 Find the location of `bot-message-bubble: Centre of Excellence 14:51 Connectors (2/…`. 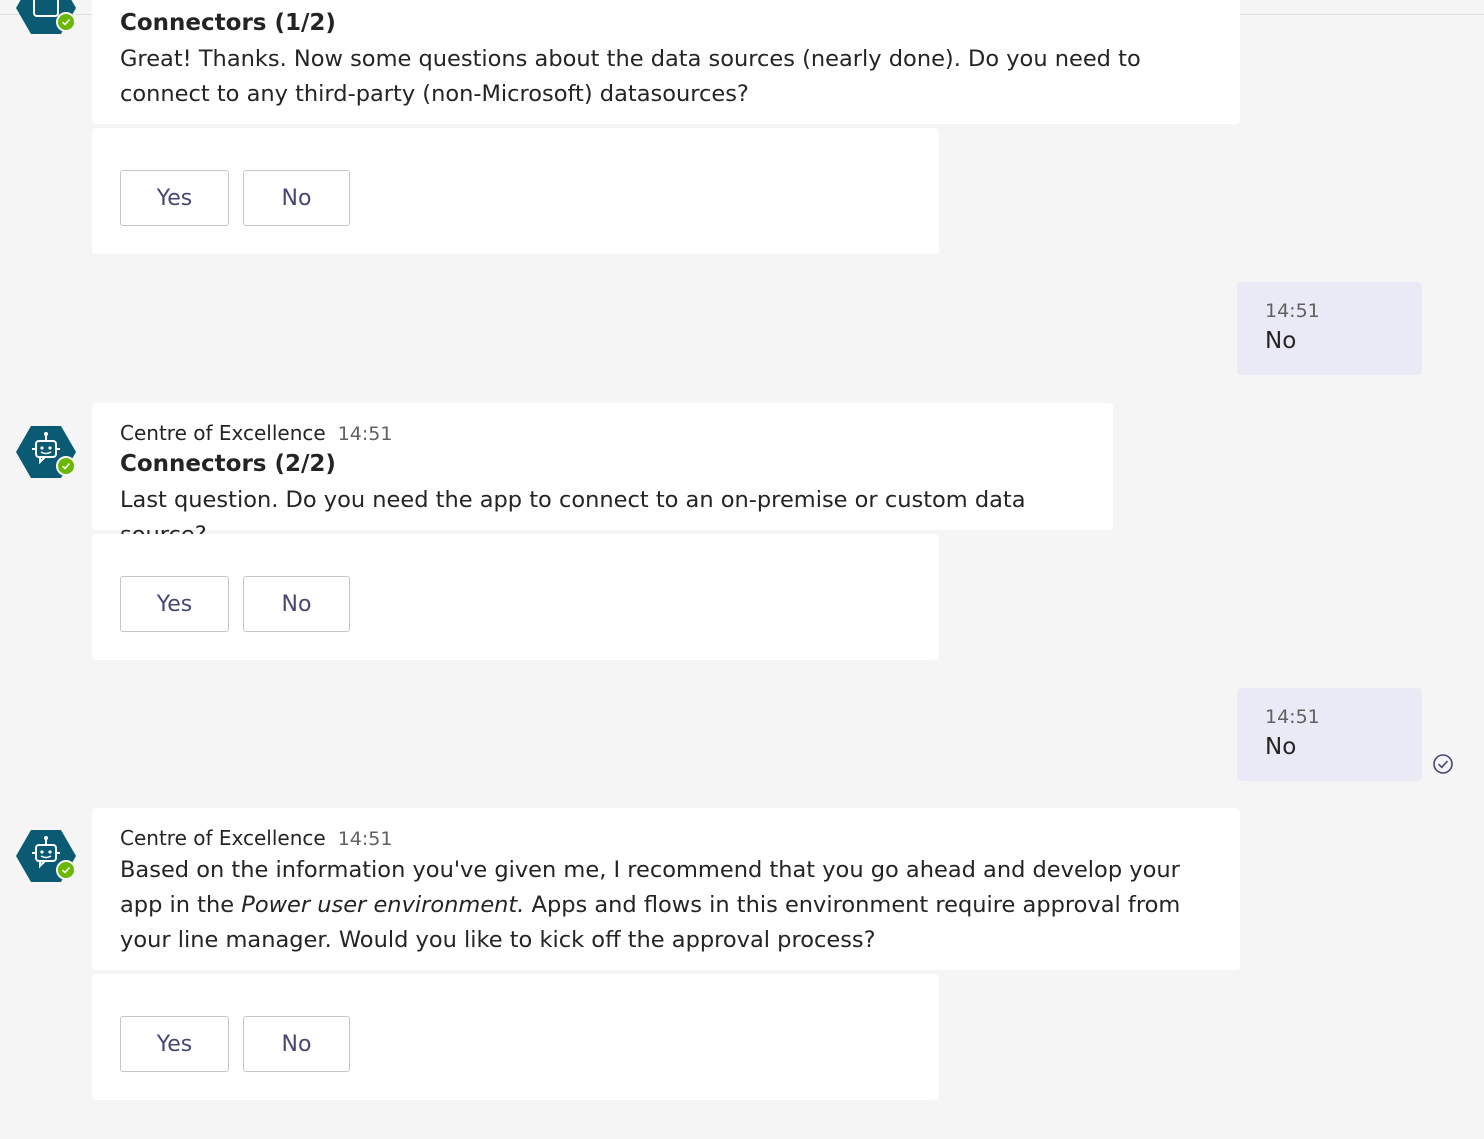

bot-message-bubble: Centre of Excellence 14:51 Connectors (2/… is located at coordinates (602, 475).